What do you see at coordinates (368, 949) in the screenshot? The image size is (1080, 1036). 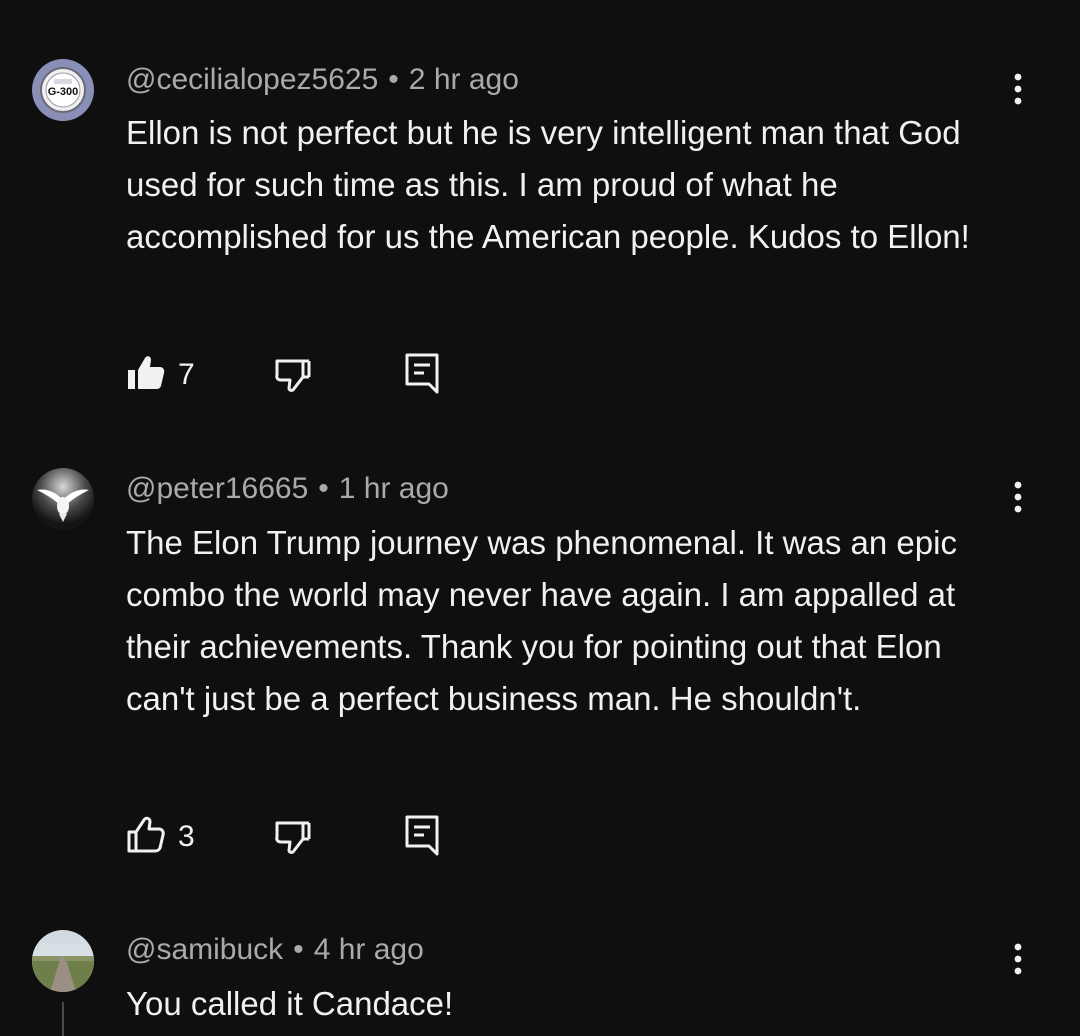 I see `comment-time: 4 hr ago` at bounding box center [368, 949].